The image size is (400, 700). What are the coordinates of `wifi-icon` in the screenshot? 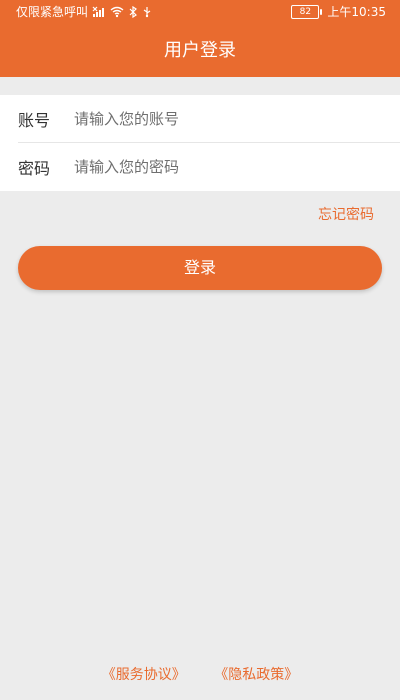 It's located at (117, 12).